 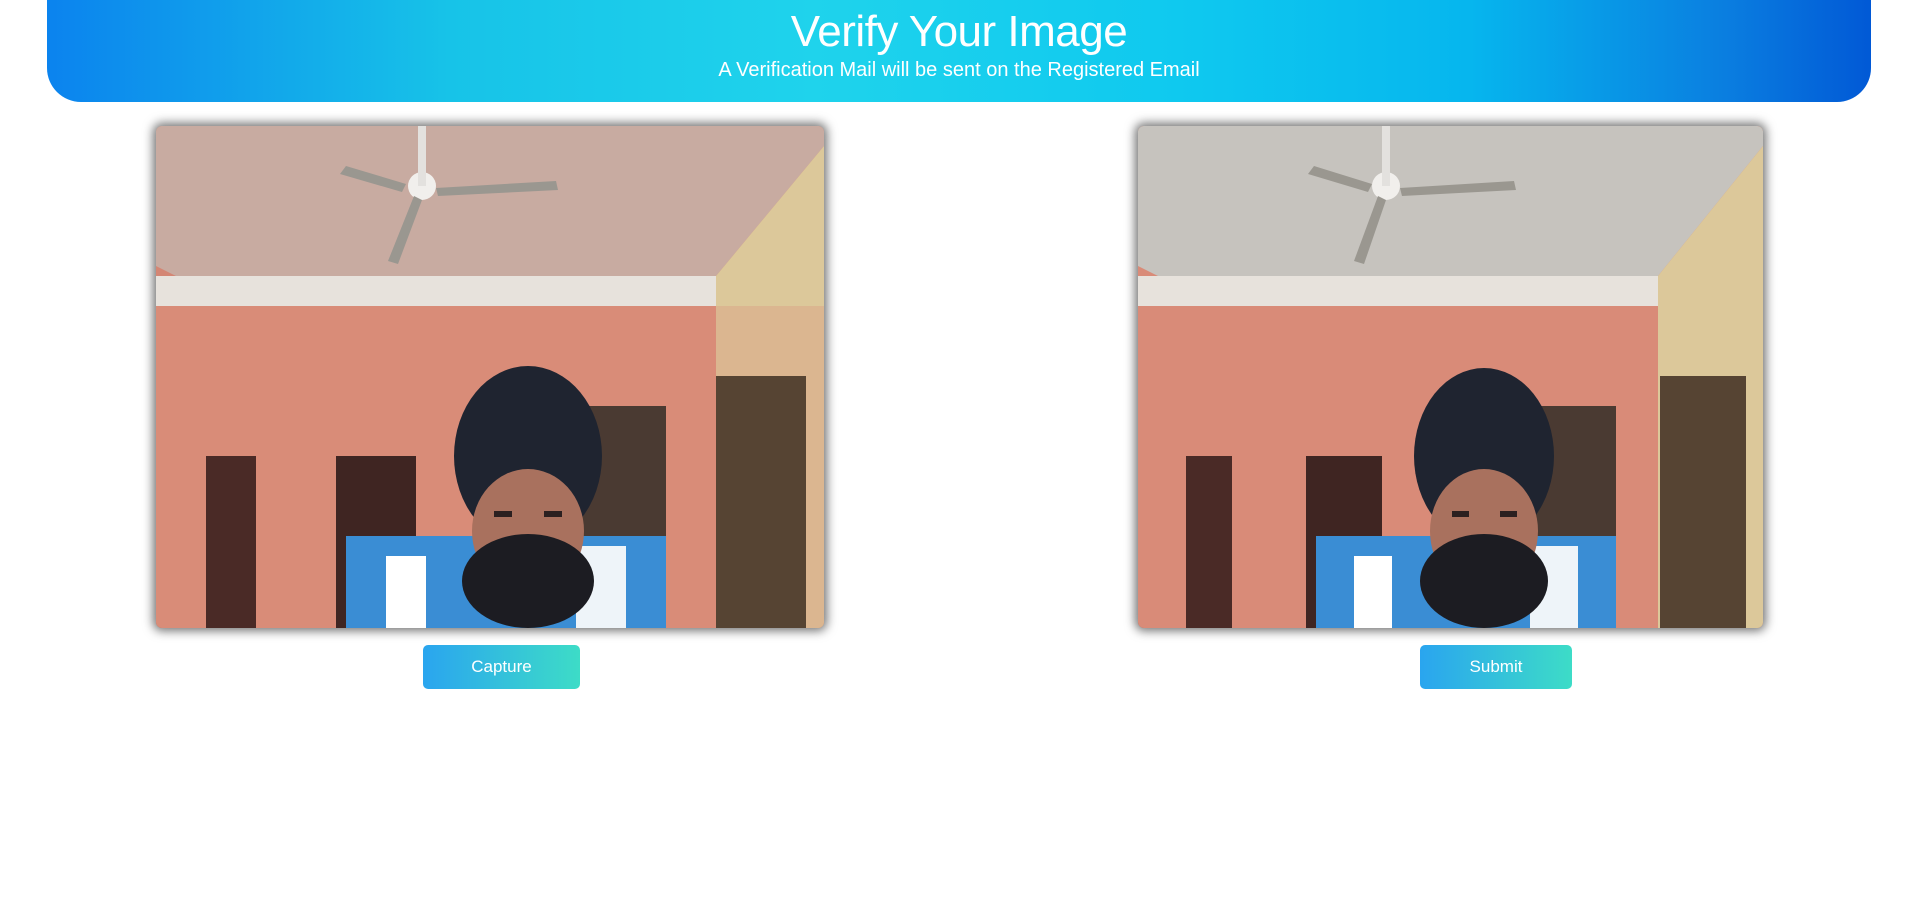 I want to click on page-title: Verify Your Image, so click(x=959, y=31).